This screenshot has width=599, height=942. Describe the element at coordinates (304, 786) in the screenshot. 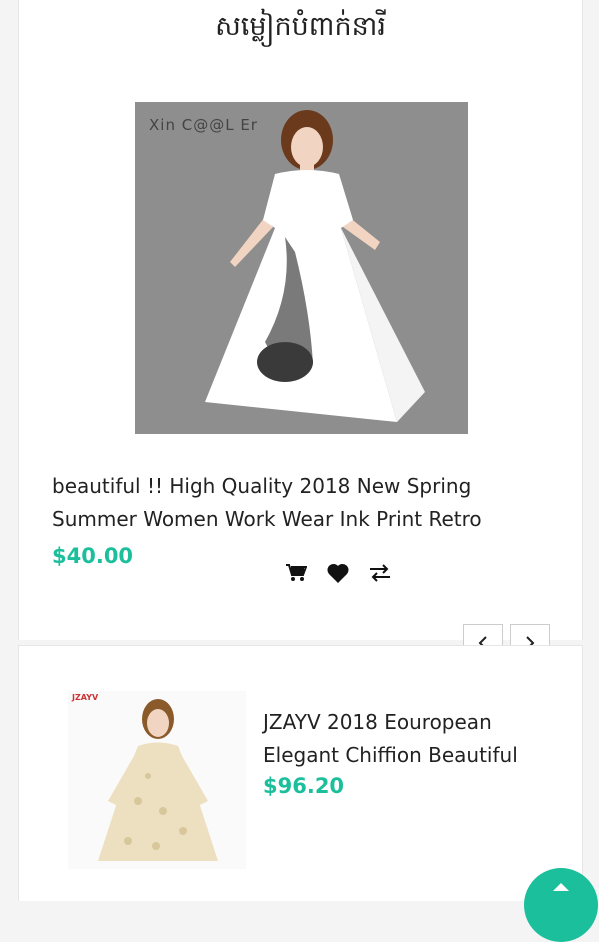

I see `product-price: $96.20` at that location.